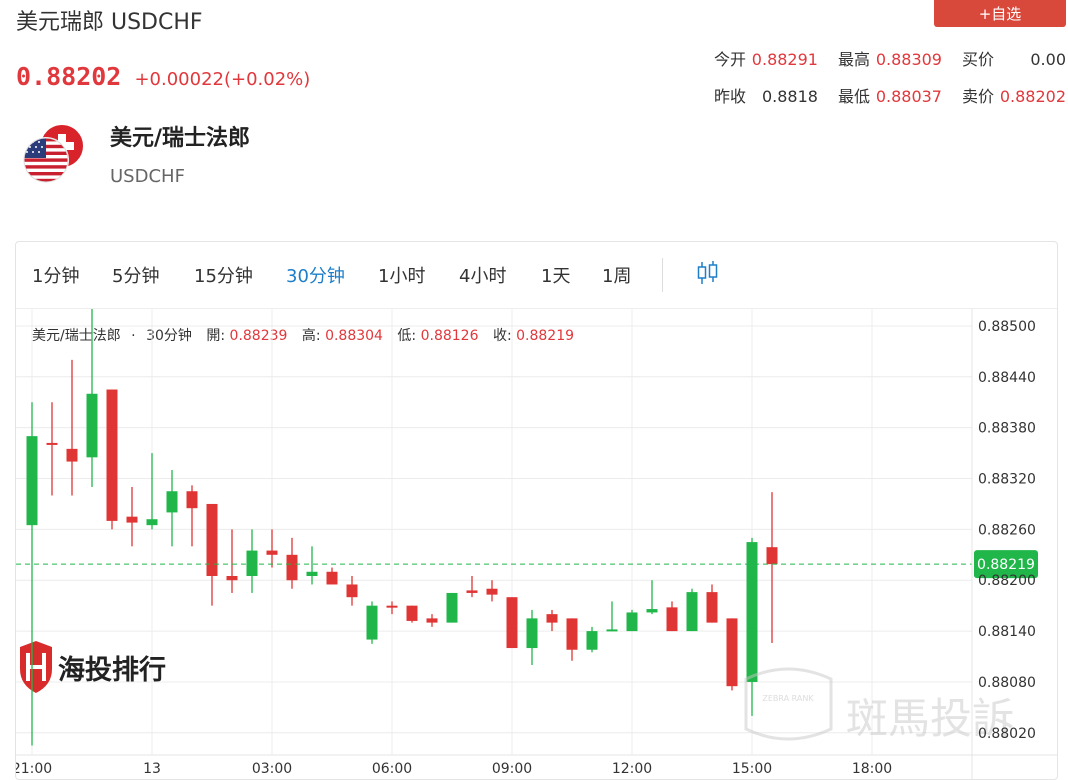 The image size is (1068, 780). Describe the element at coordinates (482, 275) in the screenshot. I see `tab-4hour: 4小时` at that location.